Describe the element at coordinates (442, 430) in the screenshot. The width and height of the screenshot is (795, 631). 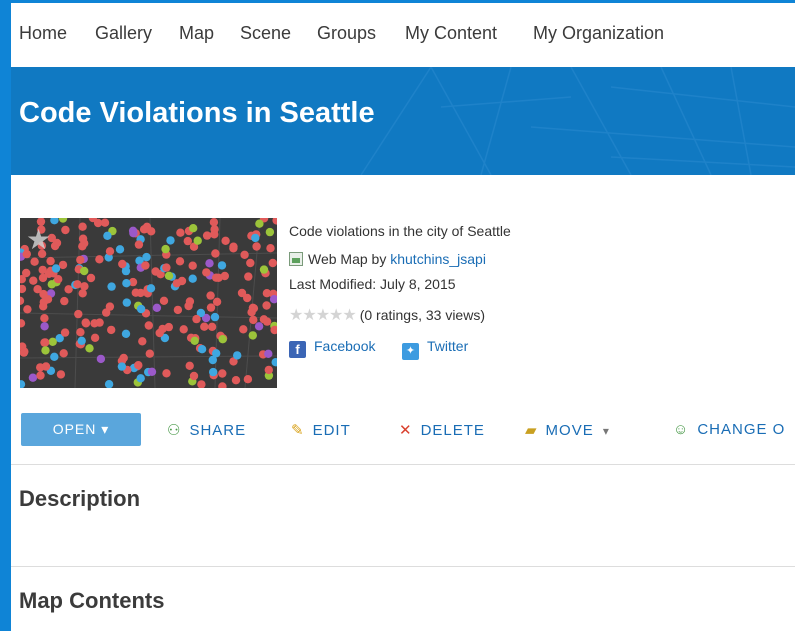
I see `delete-button: ✕ DELETE` at that location.